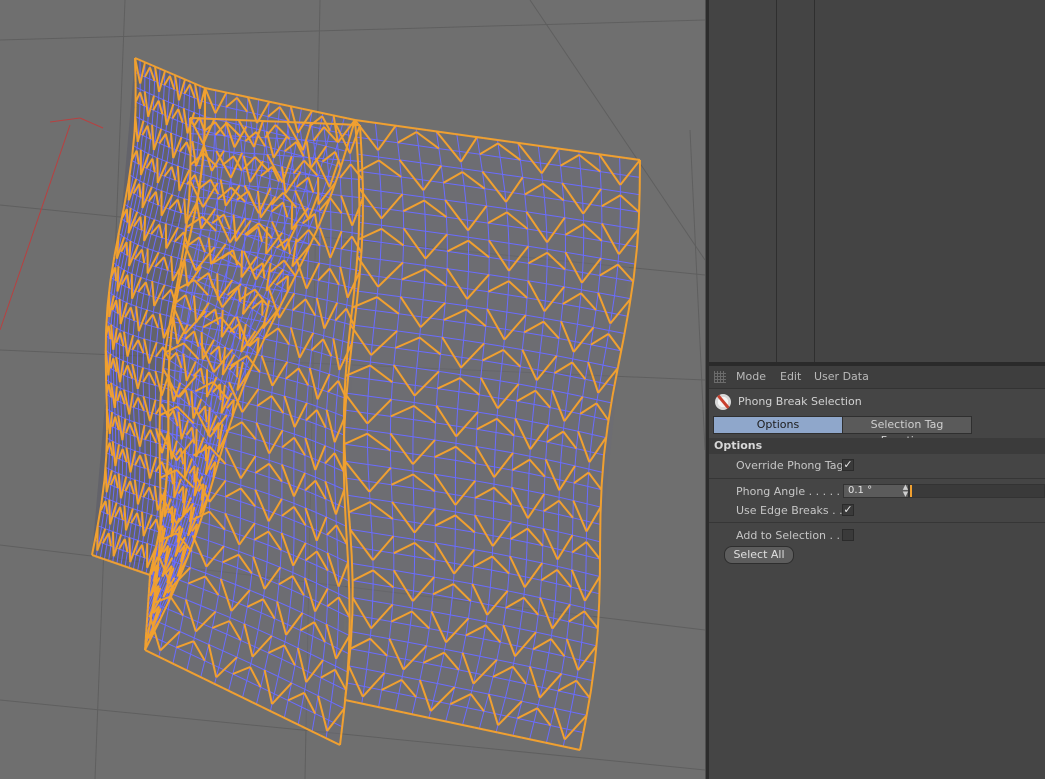 This screenshot has width=1045, height=779. I want to click on select-all-button: Select All, so click(759, 555).